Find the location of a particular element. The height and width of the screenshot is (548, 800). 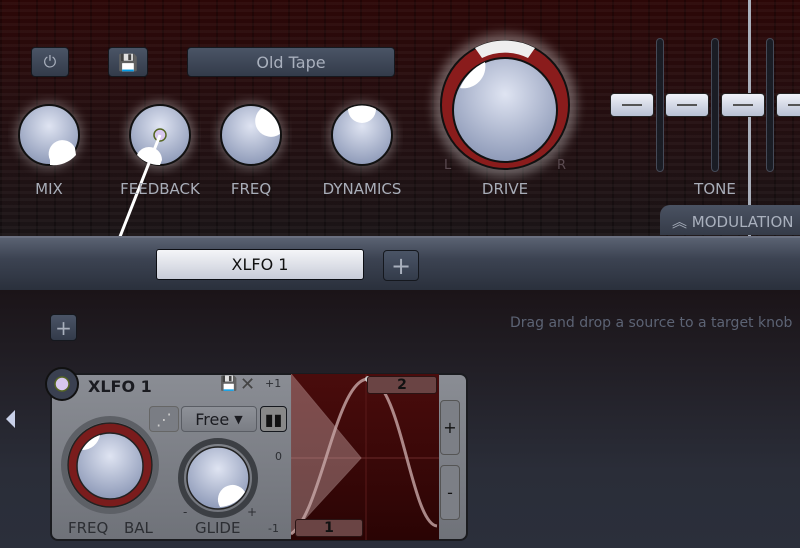

knob-mix is located at coordinates (49, 135).